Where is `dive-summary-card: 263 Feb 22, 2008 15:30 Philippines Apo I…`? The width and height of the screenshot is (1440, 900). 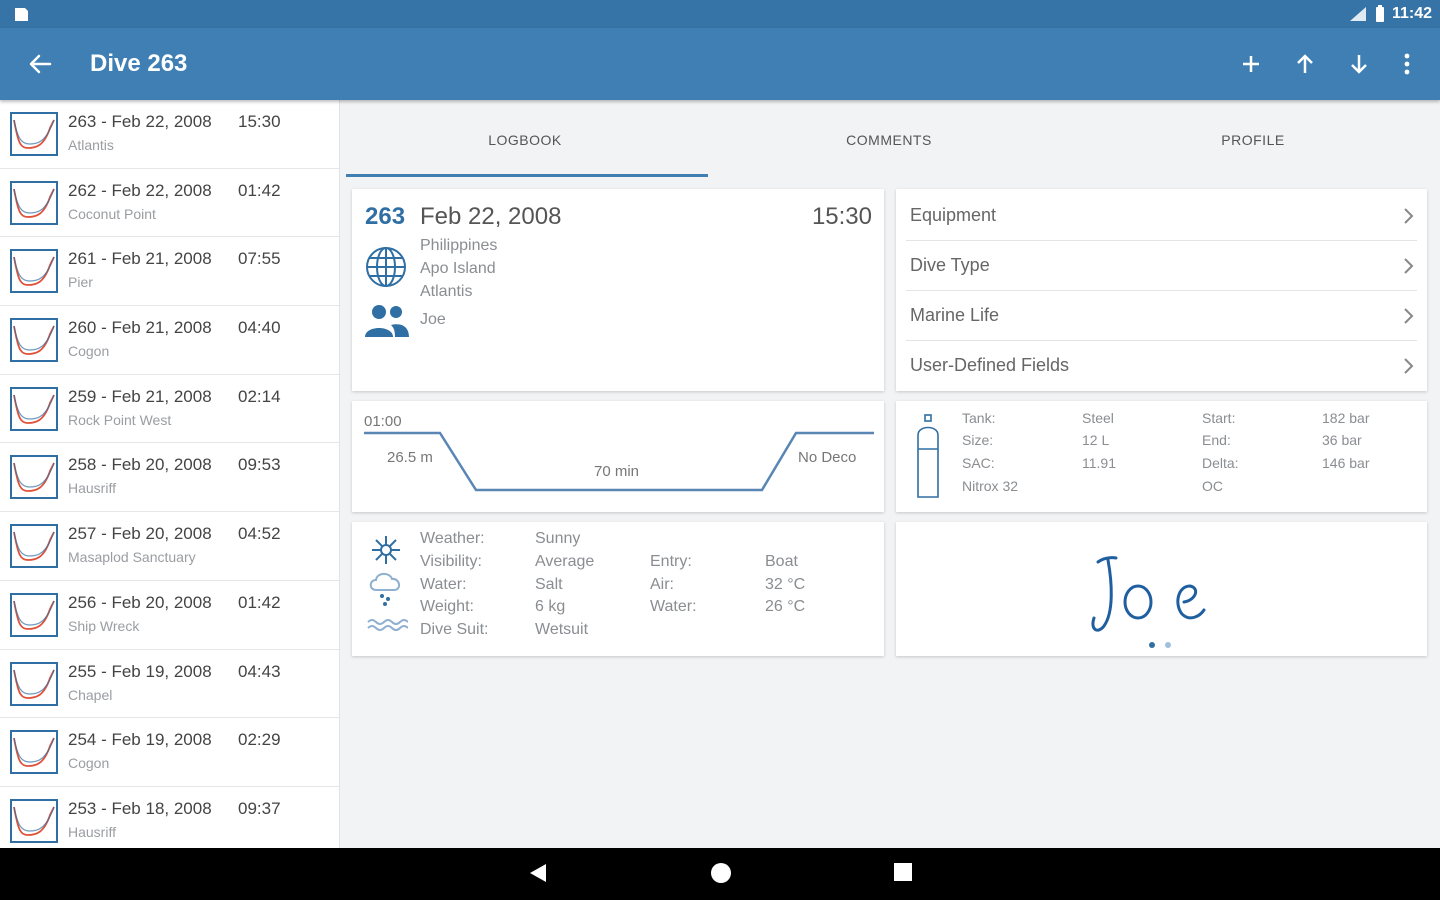
dive-summary-card: 263 Feb 22, 2008 15:30 Philippines Apo I… is located at coordinates (618, 290).